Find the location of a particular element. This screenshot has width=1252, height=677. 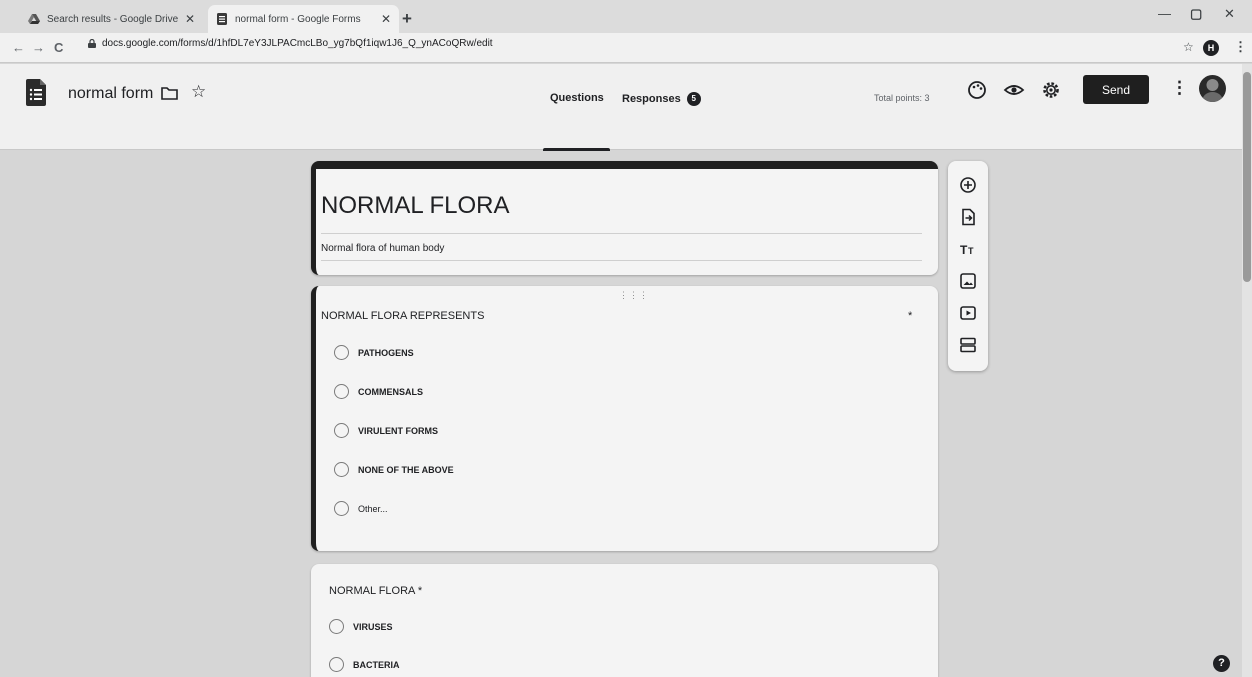

reload-icon: C is located at coordinates (58, 47).